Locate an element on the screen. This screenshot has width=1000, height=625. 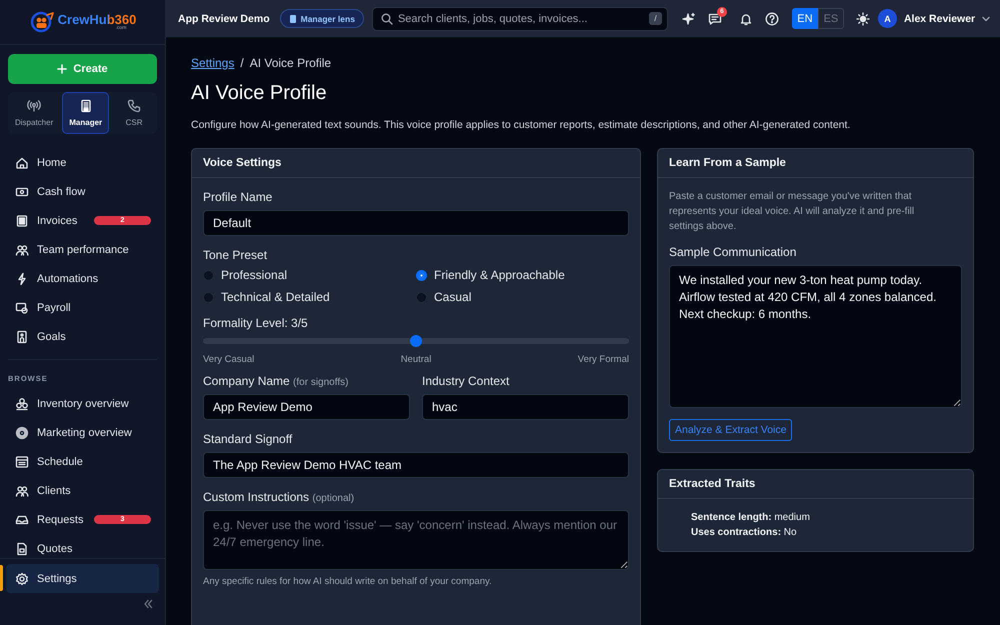
trait-text: Uses contractions: No is located at coordinates (744, 533).